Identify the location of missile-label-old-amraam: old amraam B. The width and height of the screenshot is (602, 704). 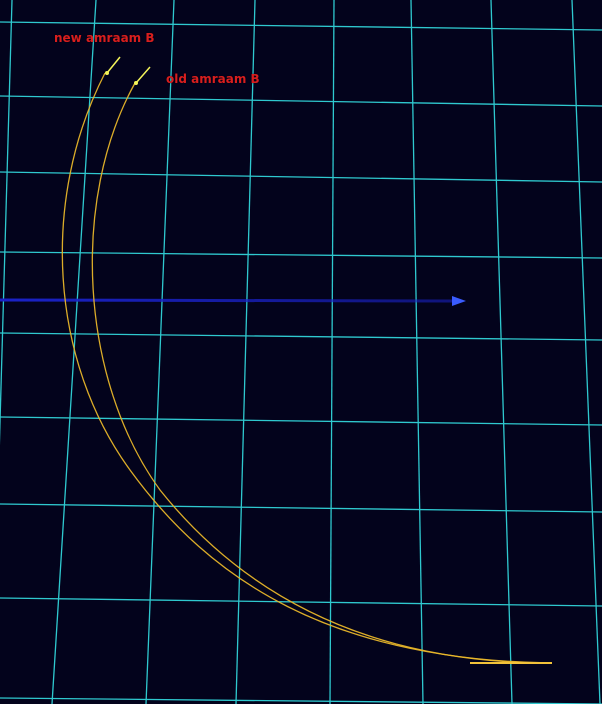
(213, 79).